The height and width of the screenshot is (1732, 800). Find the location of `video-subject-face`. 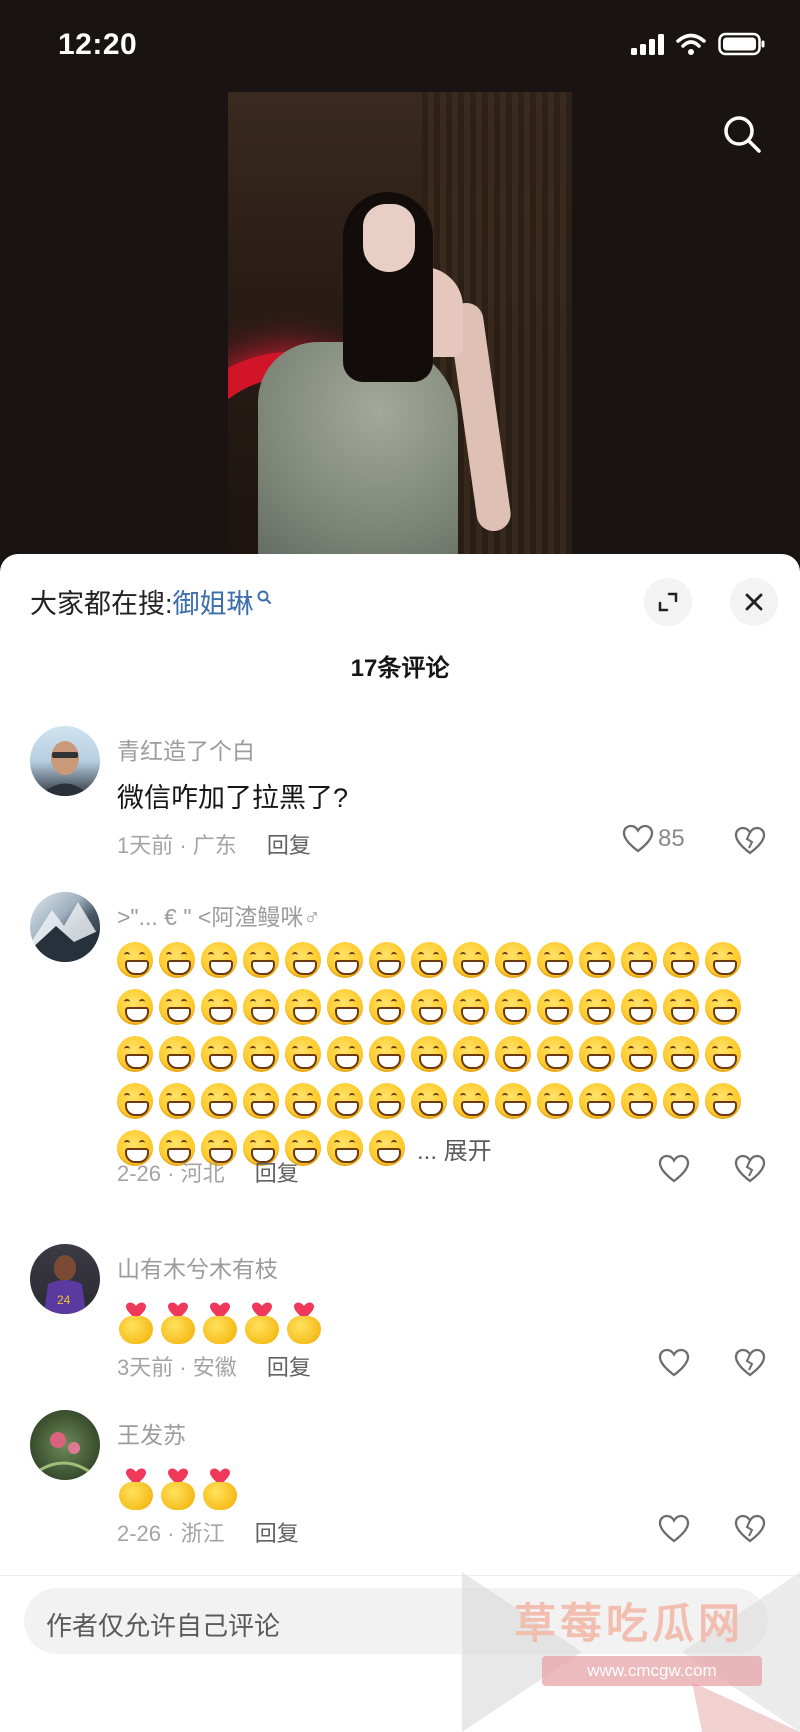

video-subject-face is located at coordinates (389, 238).